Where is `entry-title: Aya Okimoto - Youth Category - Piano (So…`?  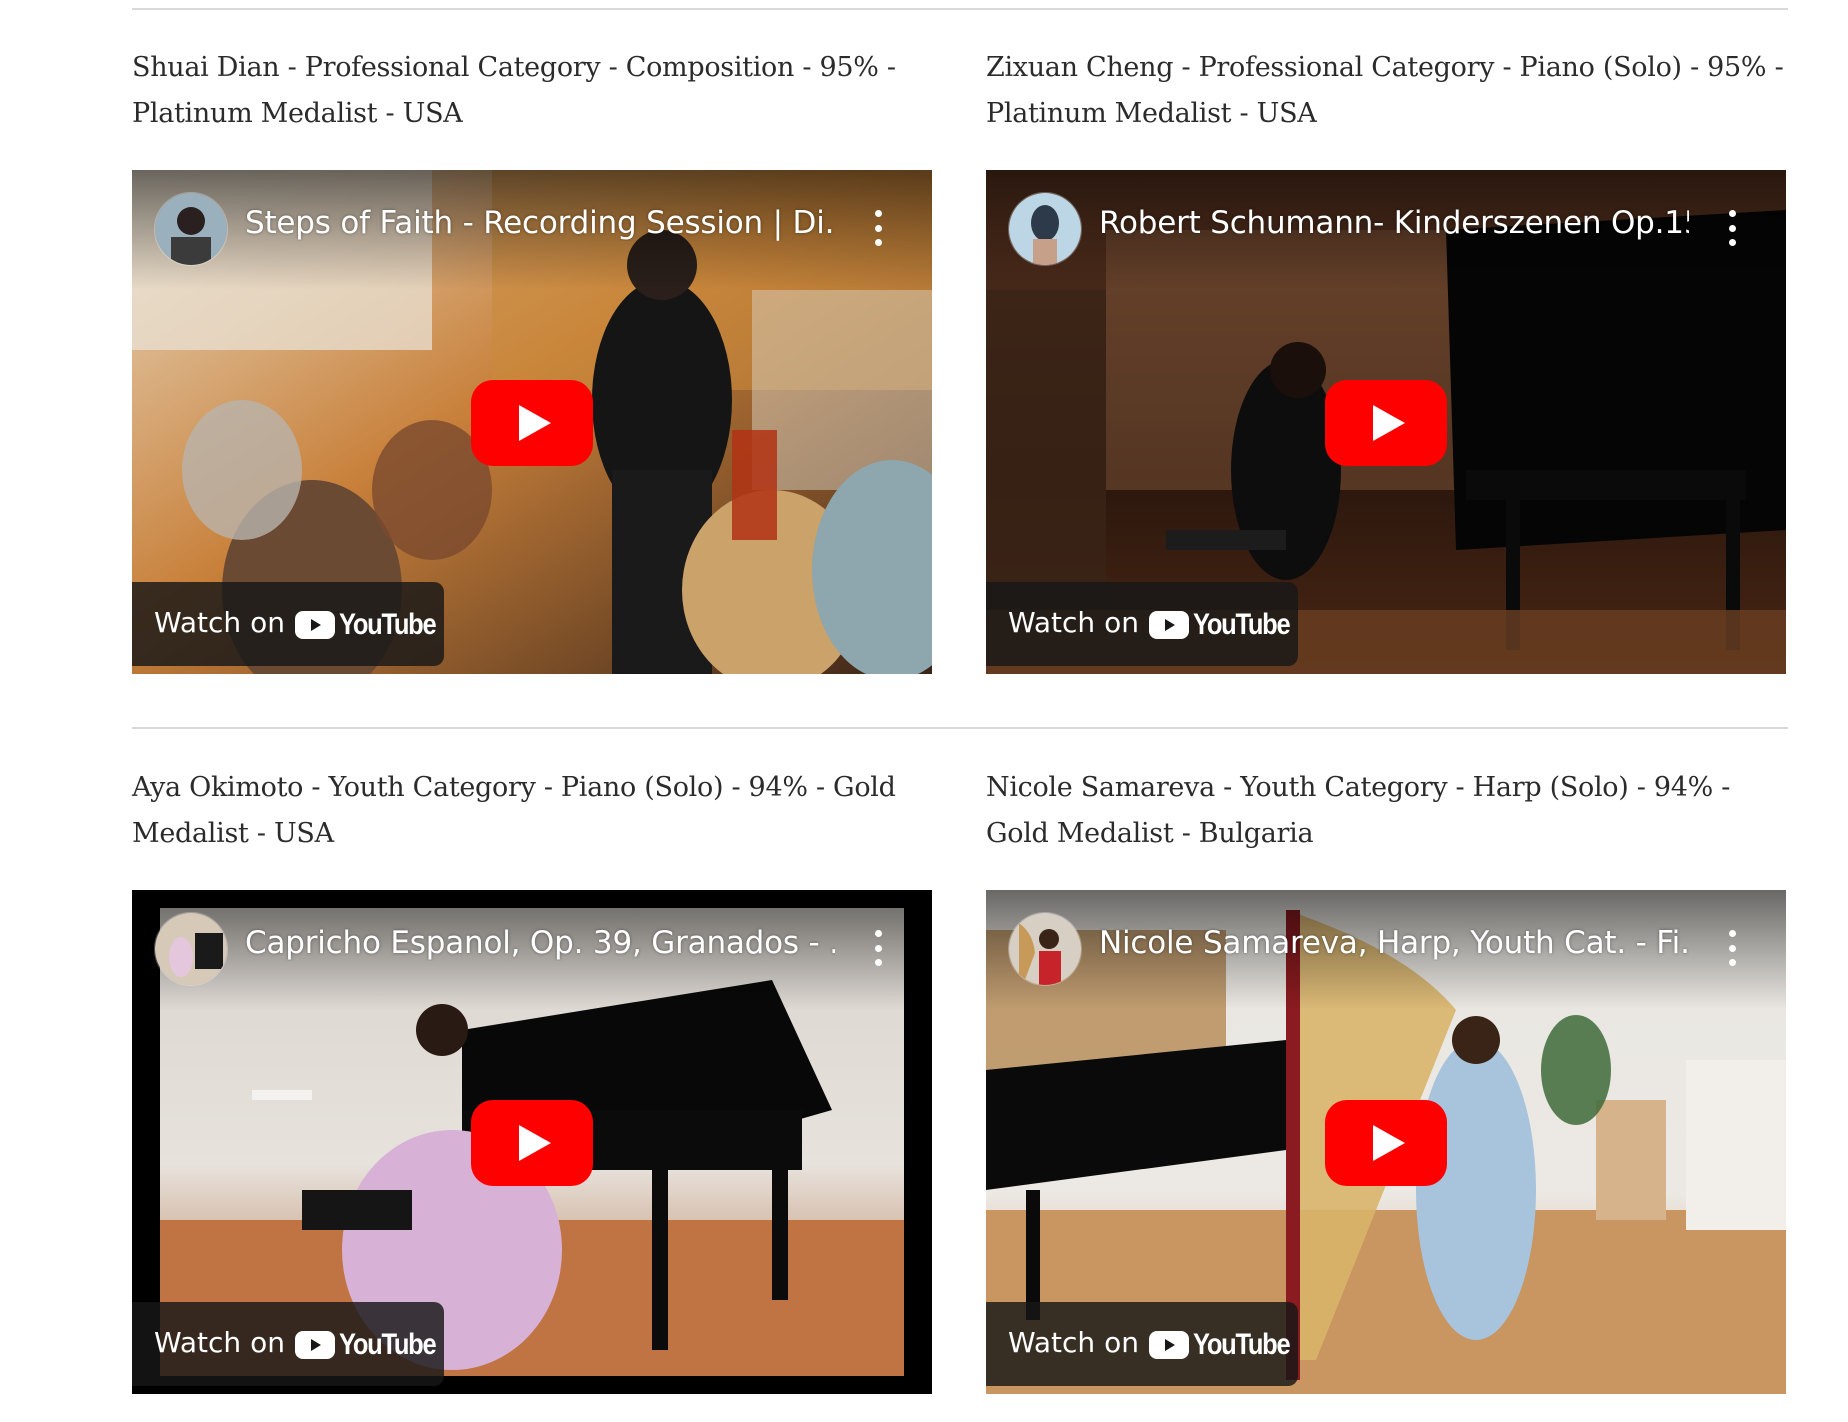 entry-title: Aya Okimoto - Youth Category - Piano (So… is located at coordinates (514, 810).